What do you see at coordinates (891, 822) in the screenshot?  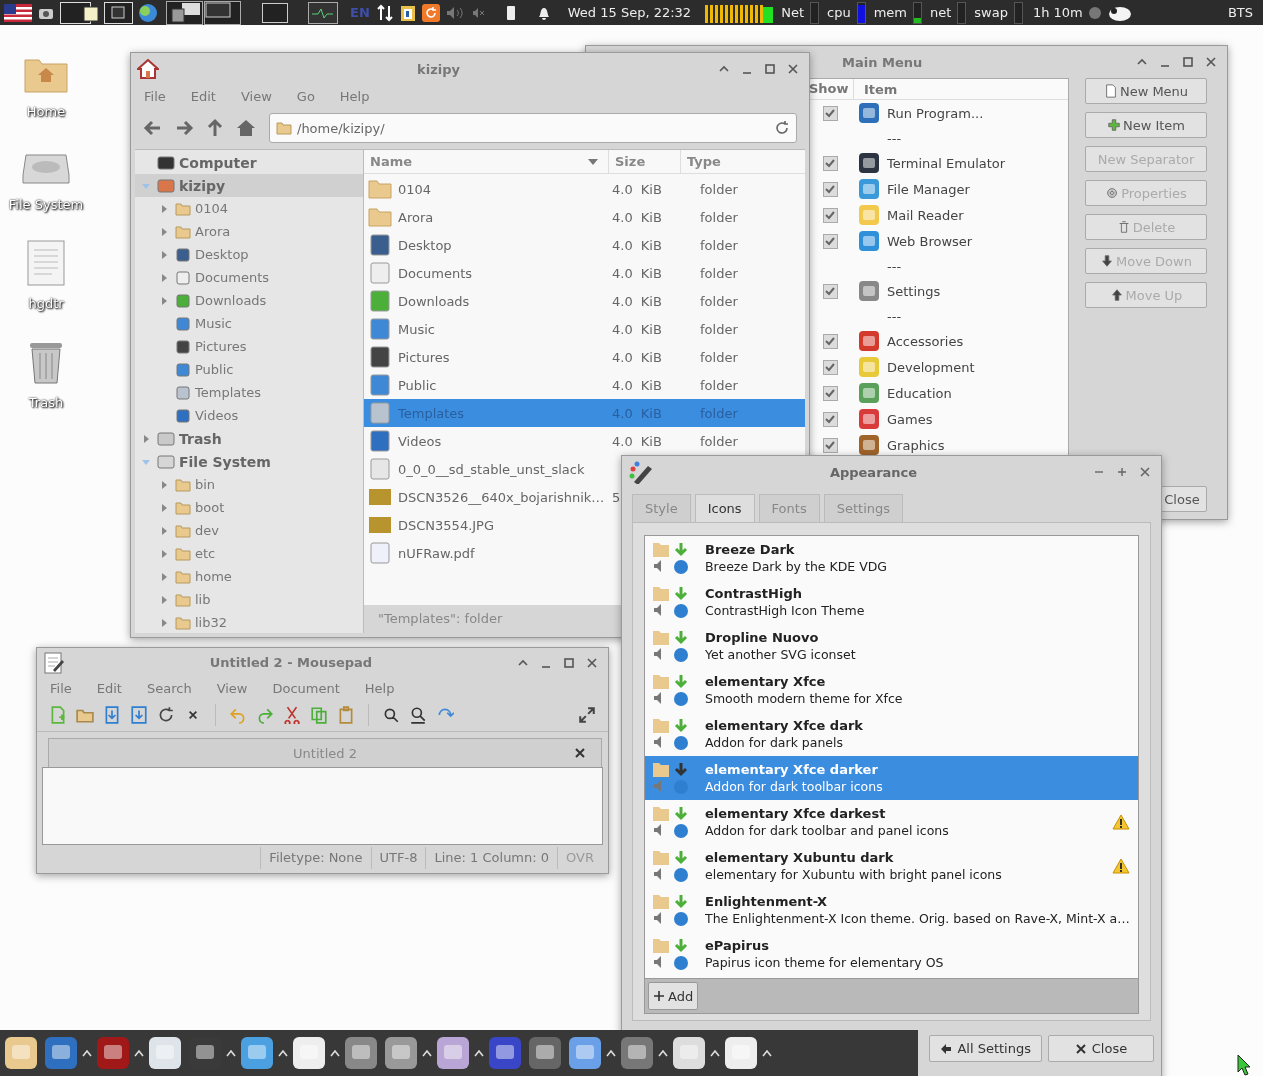 I see `theme-row: elementary Xfce darkest Addon for dark toolbar and panel icons` at bounding box center [891, 822].